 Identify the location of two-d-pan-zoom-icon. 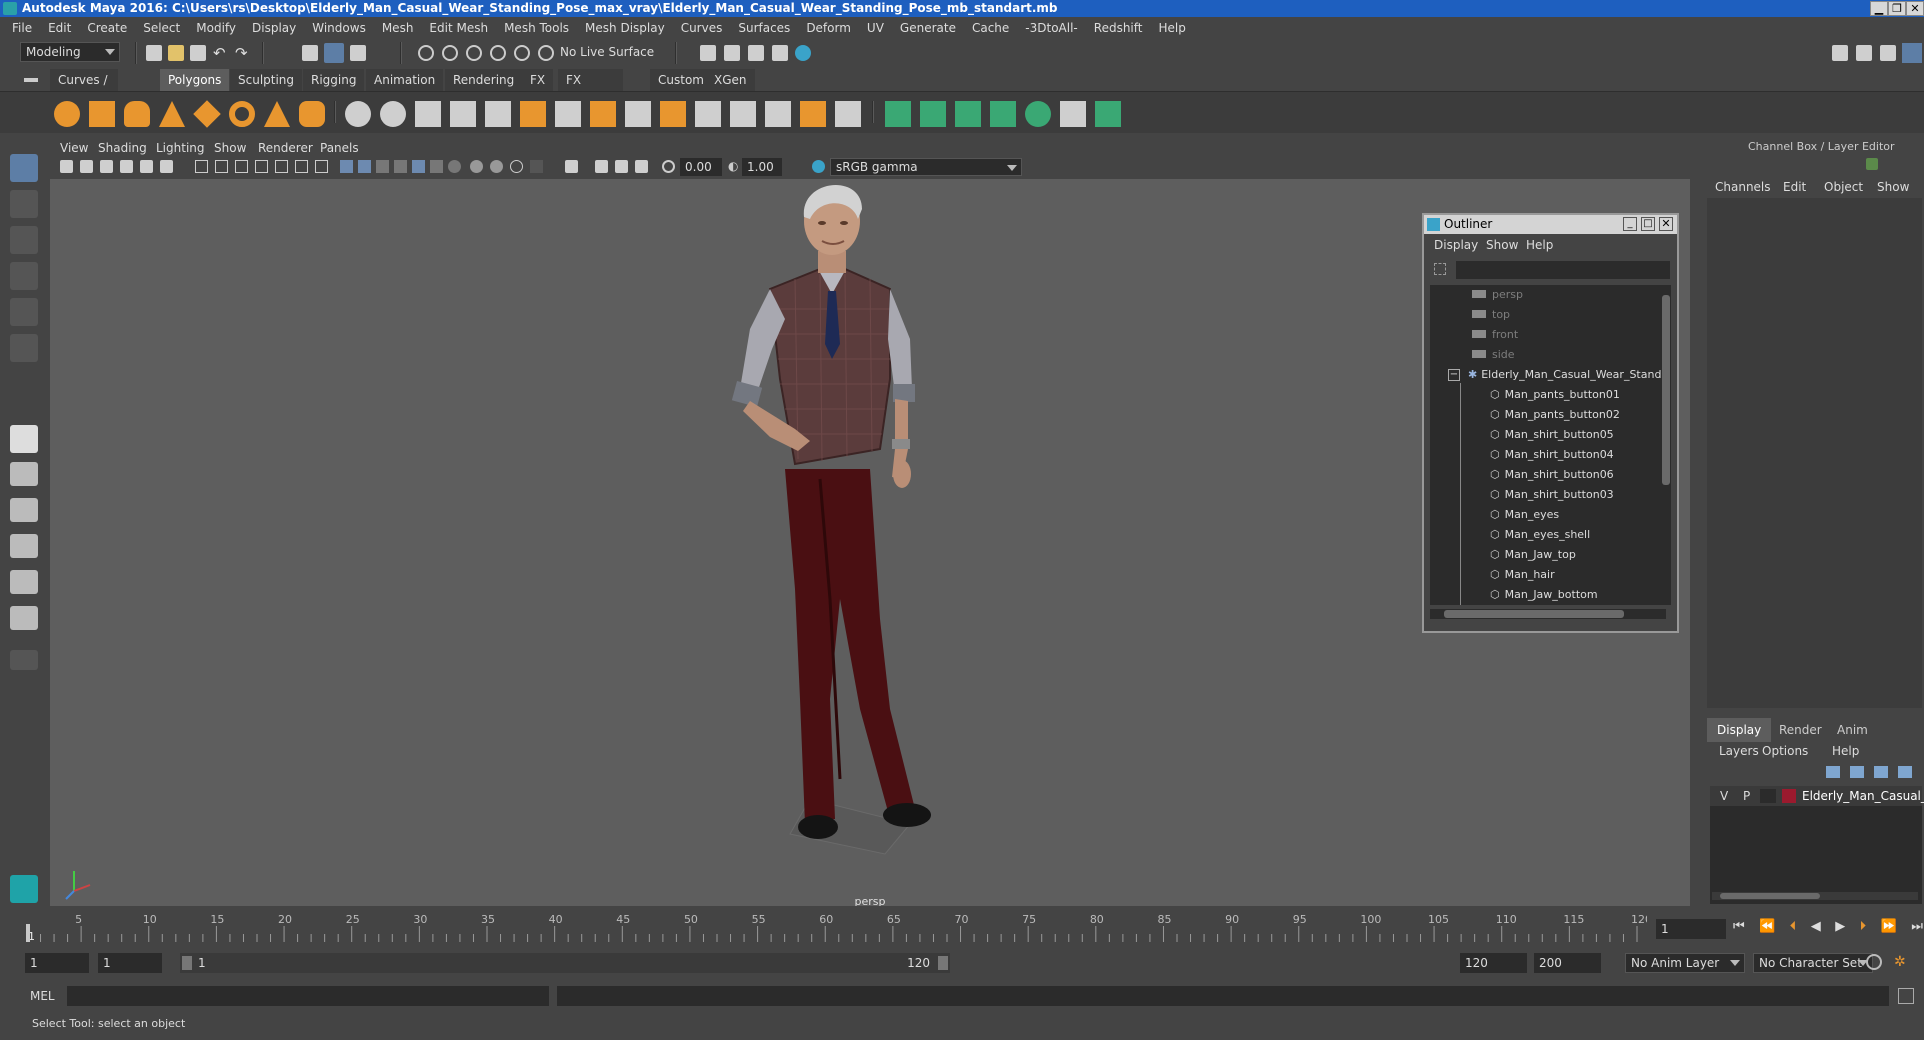
(166, 166).